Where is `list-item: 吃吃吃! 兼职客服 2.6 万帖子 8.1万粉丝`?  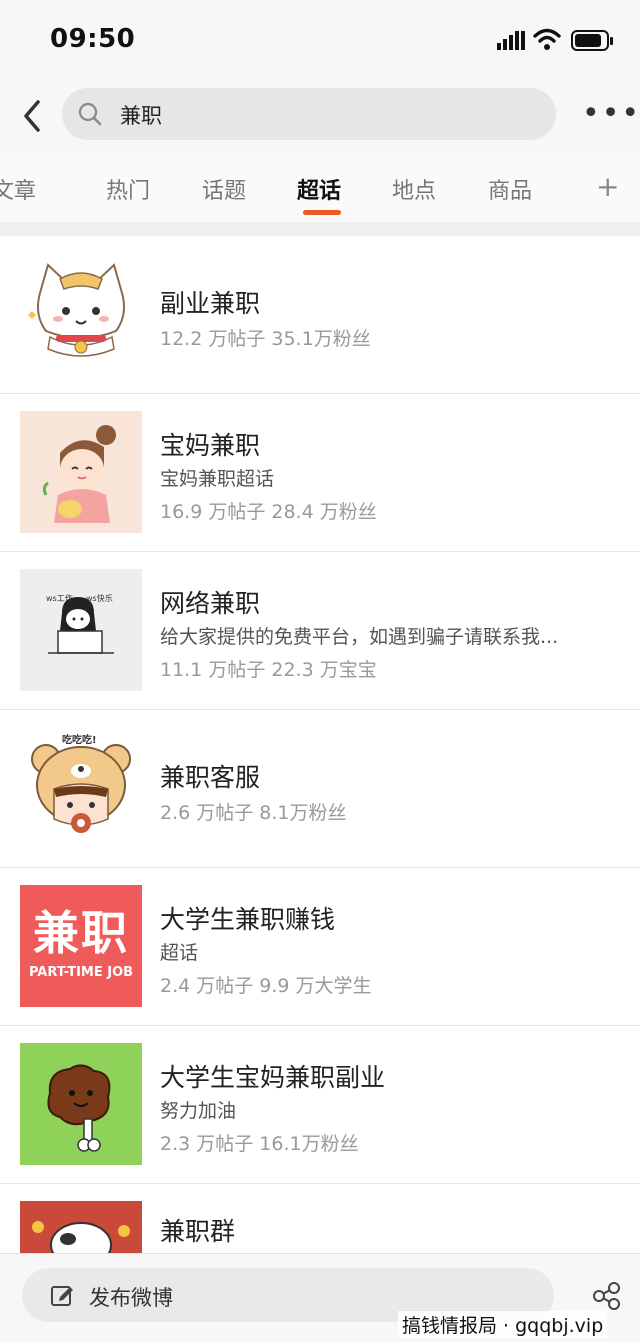 list-item: 吃吃吃! 兼职客服 2.6 万帖子 8.1万粉丝 is located at coordinates (320, 789).